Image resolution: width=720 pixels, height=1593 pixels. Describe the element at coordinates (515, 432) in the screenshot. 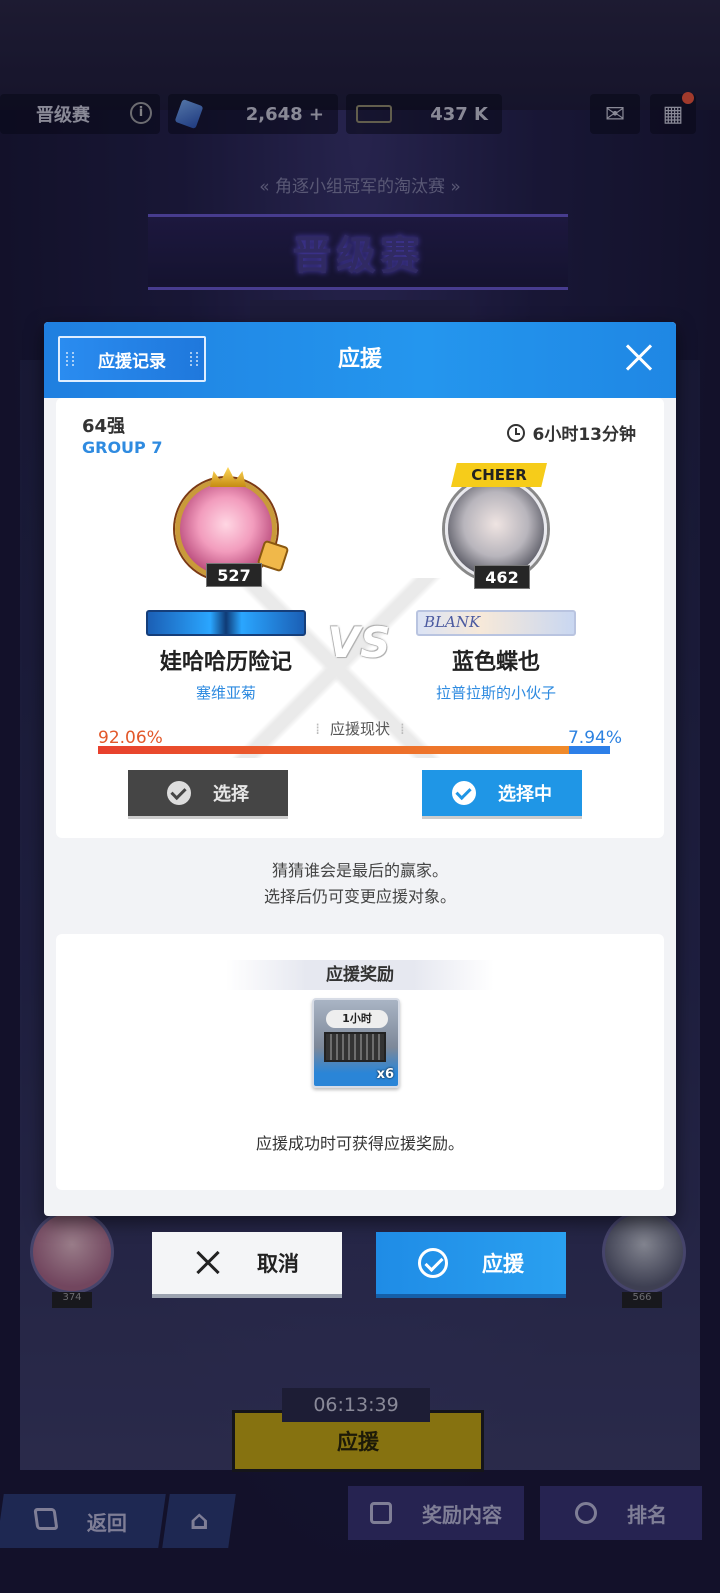

I see `alarm-clock-icon` at that location.